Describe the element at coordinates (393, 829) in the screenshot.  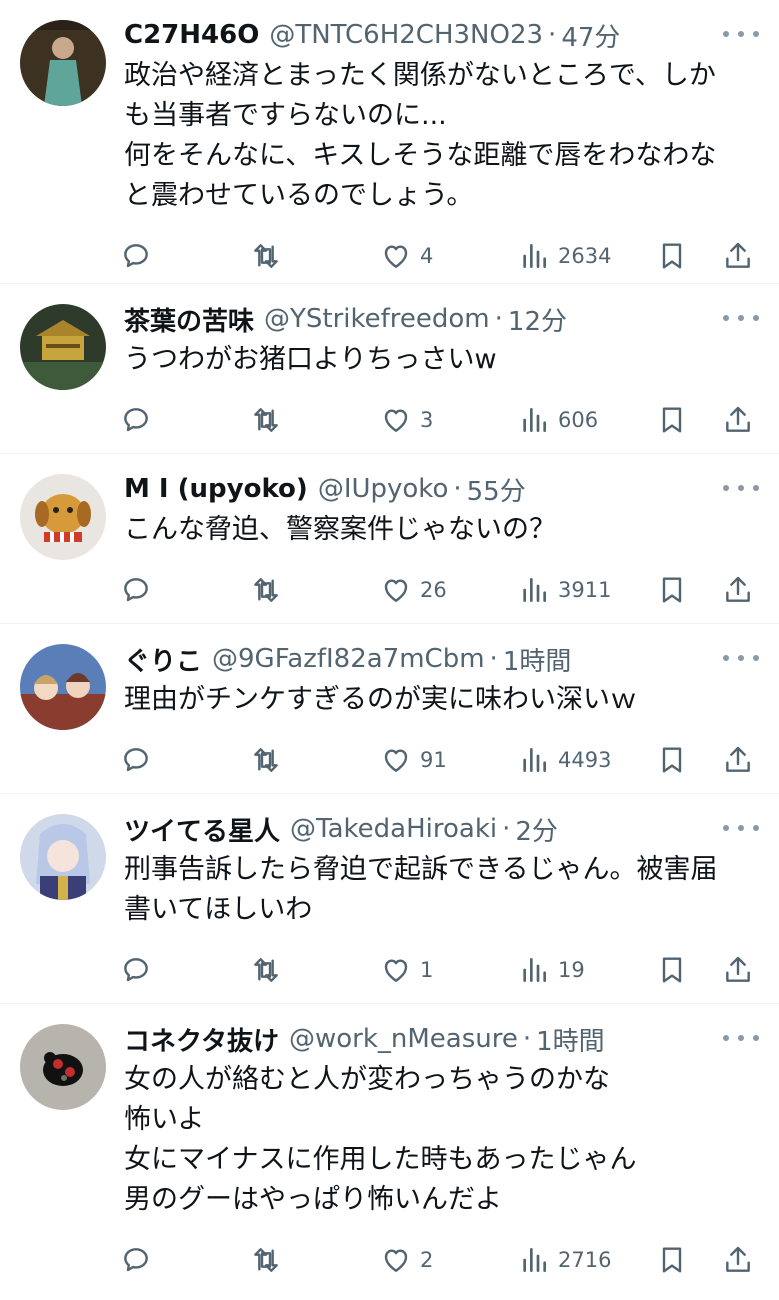
I see `user-handle: @TakedaHiroaki` at that location.